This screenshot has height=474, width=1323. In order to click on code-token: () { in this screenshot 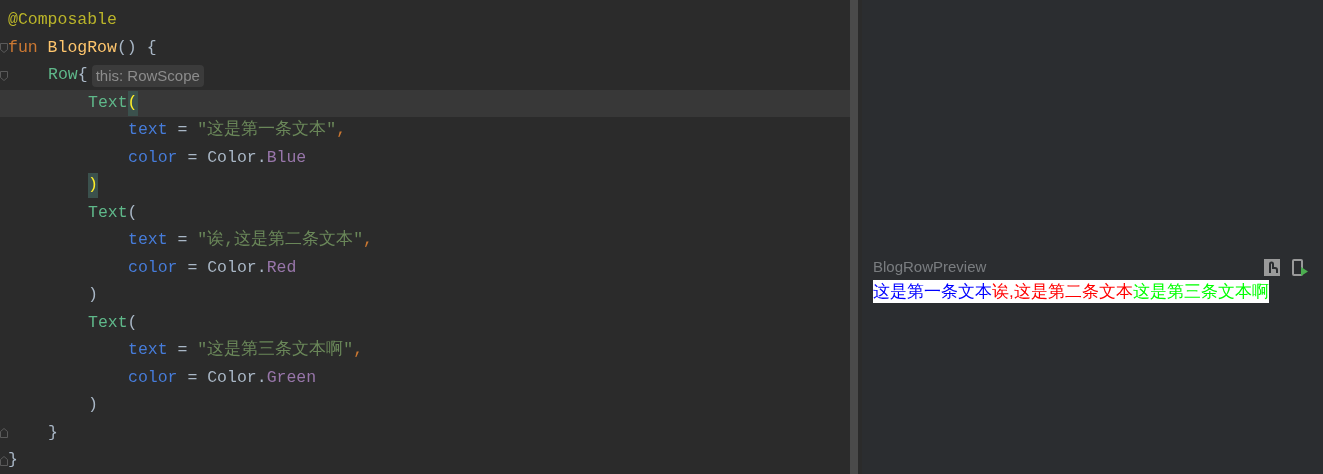, I will do `click(136, 47)`.